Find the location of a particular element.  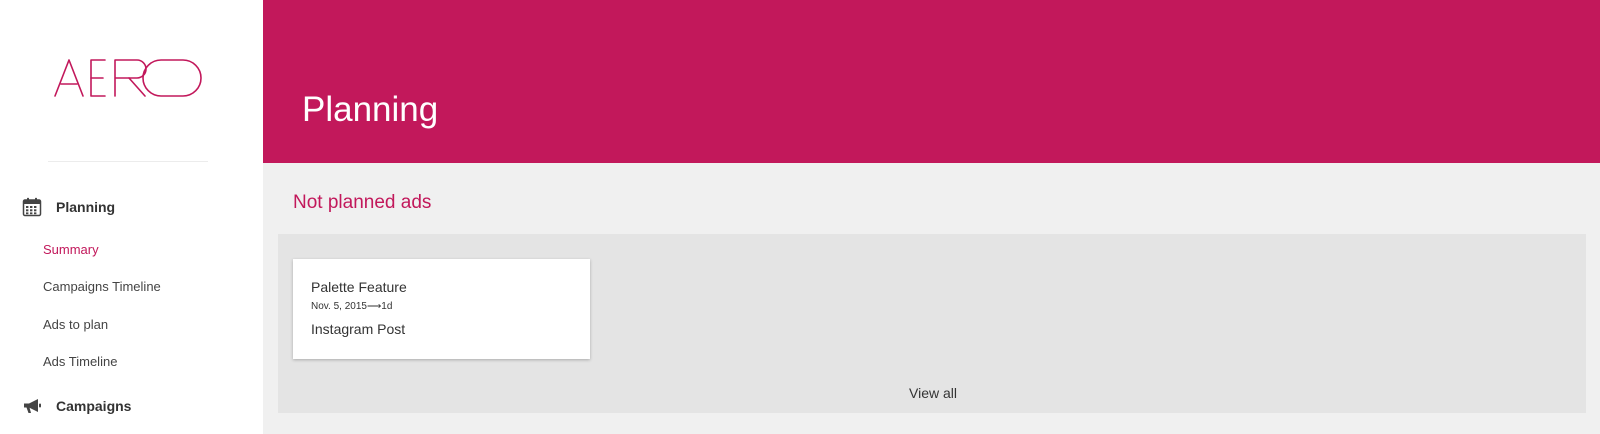

view-all-link: View all is located at coordinates (933, 393).